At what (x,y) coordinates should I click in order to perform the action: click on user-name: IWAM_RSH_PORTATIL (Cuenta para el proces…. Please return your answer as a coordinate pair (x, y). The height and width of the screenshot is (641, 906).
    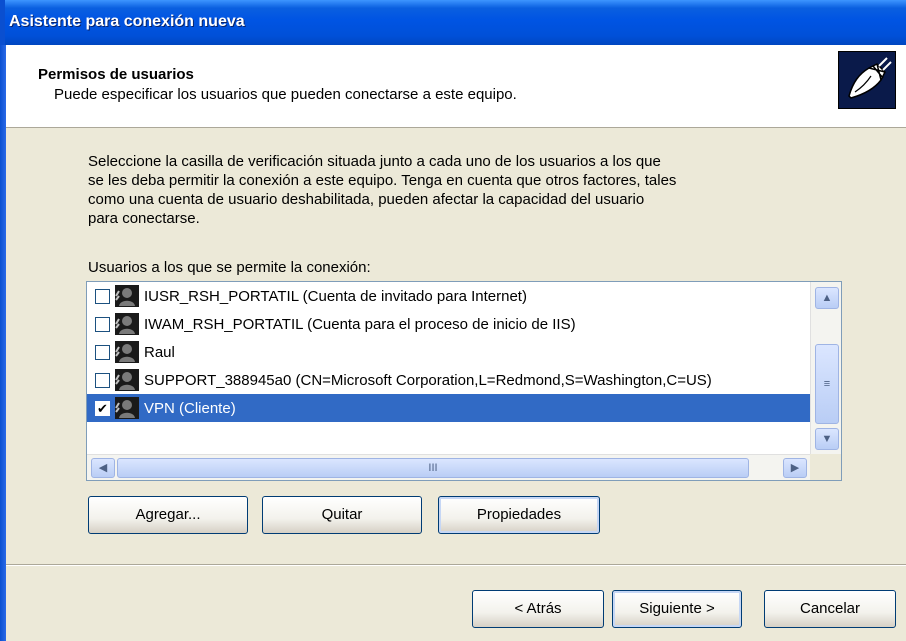
    Looking at the image, I should click on (360, 324).